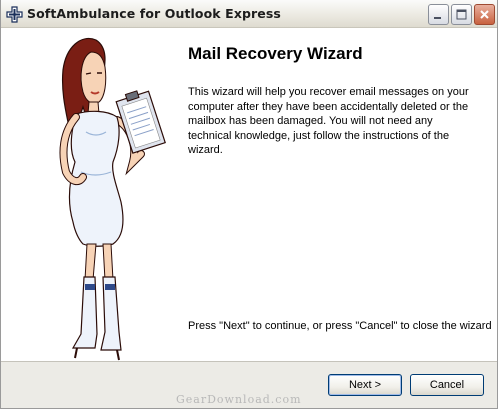 Image resolution: width=498 pixels, height=409 pixels. I want to click on maximize-button, so click(461, 14).